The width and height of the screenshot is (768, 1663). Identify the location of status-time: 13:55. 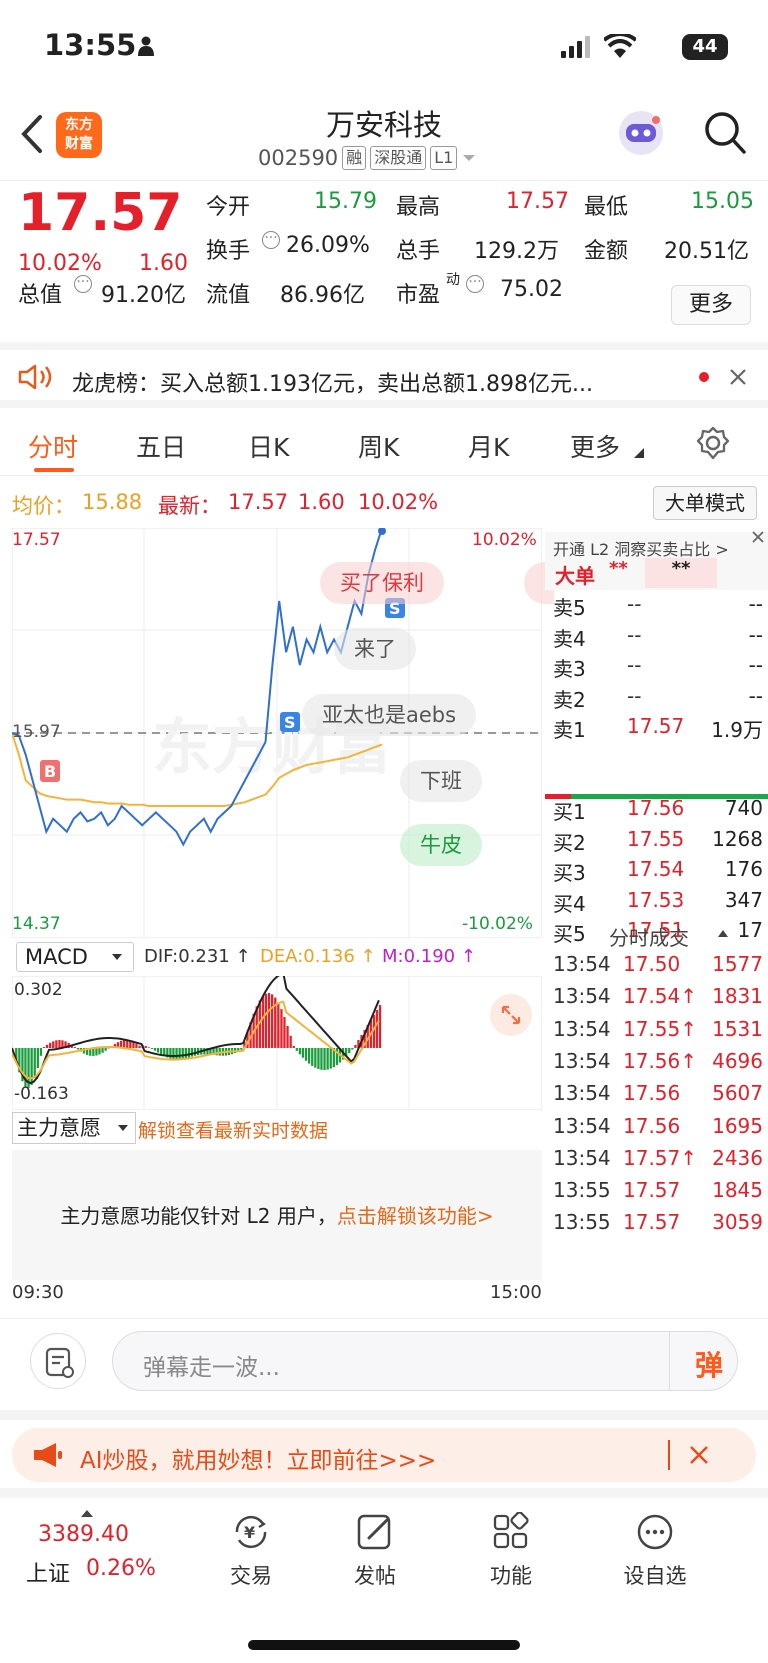
(90, 45).